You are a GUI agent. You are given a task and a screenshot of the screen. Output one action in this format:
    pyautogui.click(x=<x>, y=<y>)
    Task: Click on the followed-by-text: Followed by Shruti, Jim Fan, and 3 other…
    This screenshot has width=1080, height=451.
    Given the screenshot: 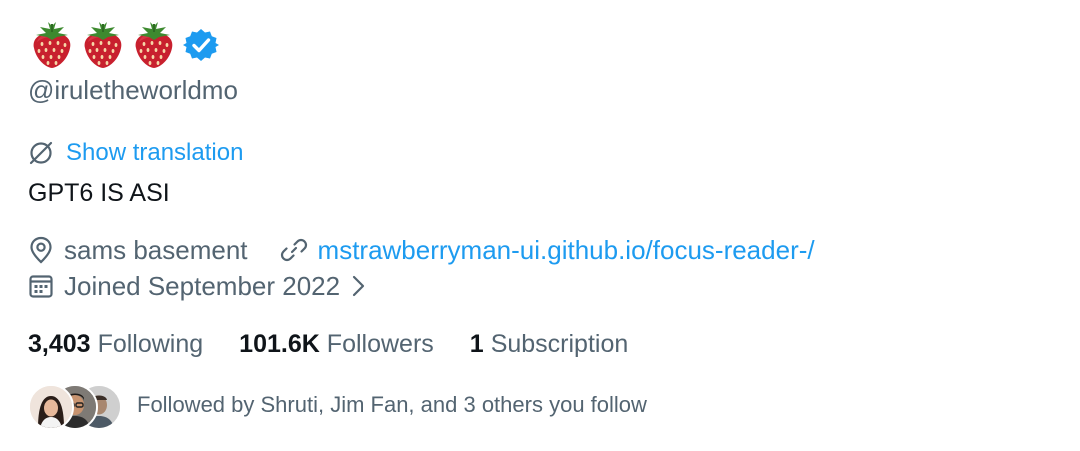 What is the action you would take?
    pyautogui.click(x=392, y=405)
    